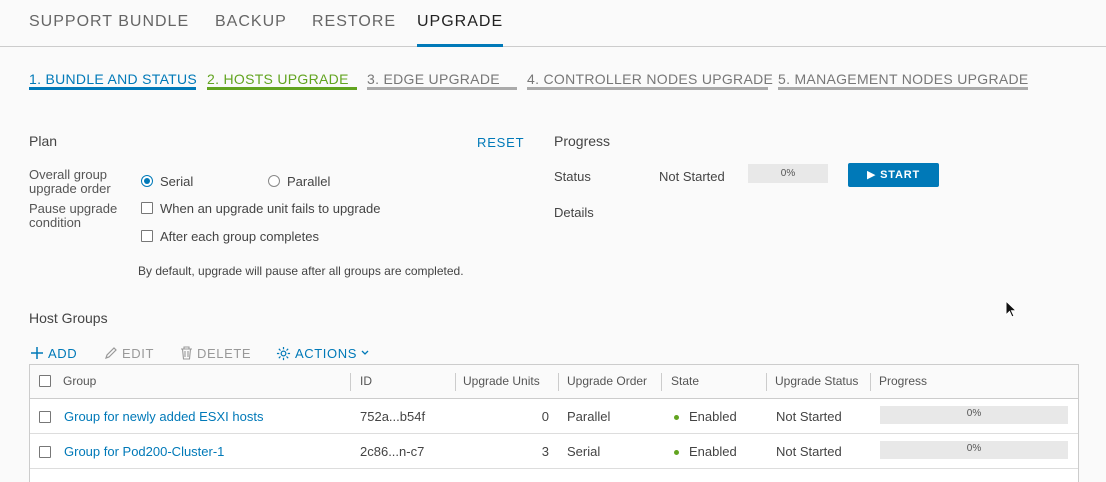  I want to click on edit-button: EDIT, so click(129, 353).